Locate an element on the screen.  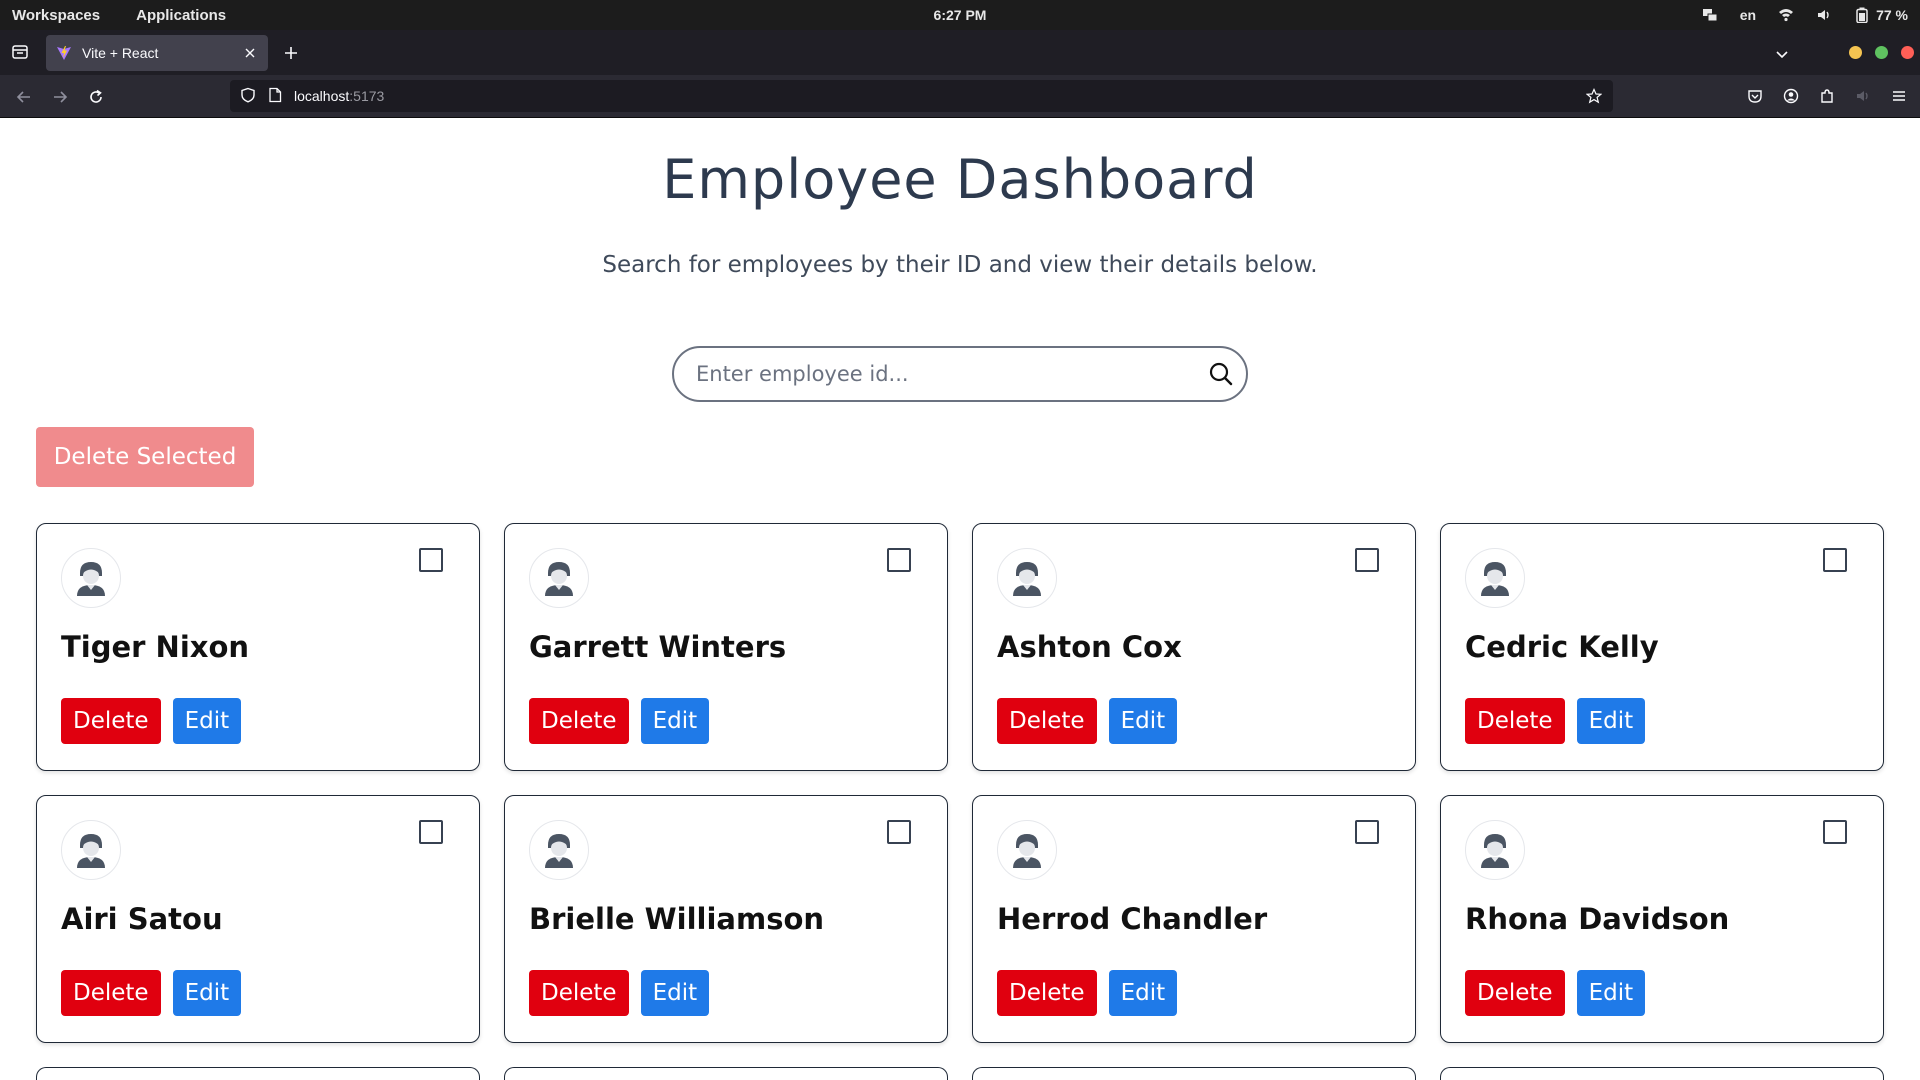
employee-name: Garrett Winters is located at coordinates (658, 647).